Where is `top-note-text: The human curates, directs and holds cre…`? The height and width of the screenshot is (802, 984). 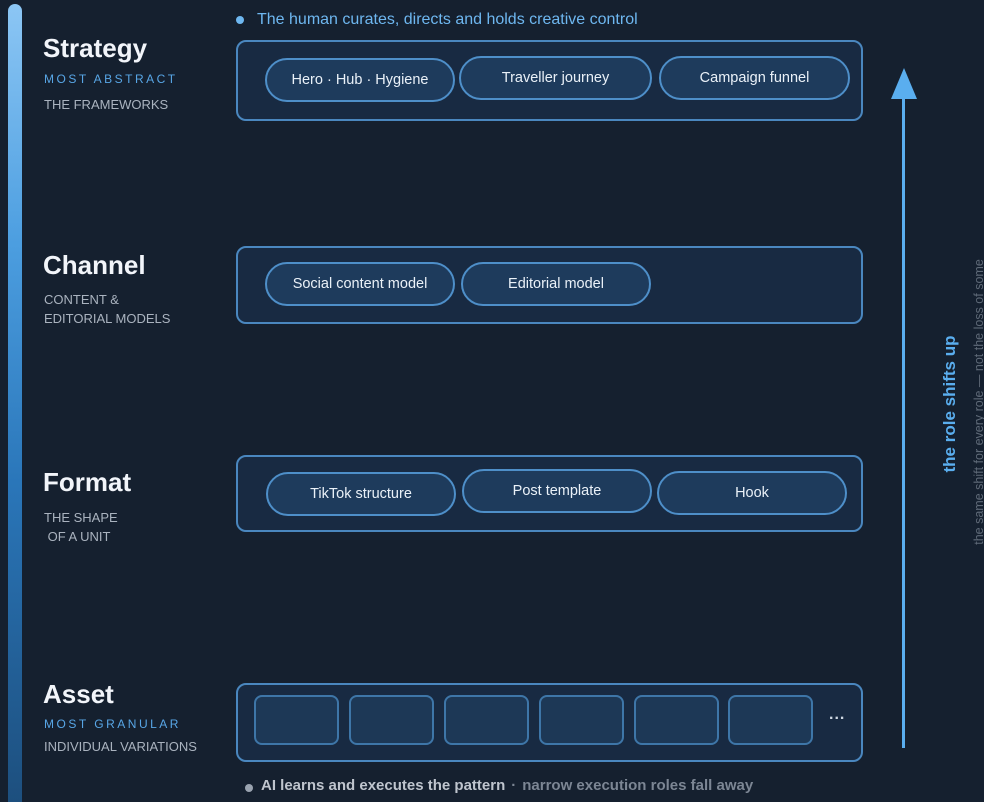
top-note-text: The human curates, directs and holds cre… is located at coordinates (447, 19).